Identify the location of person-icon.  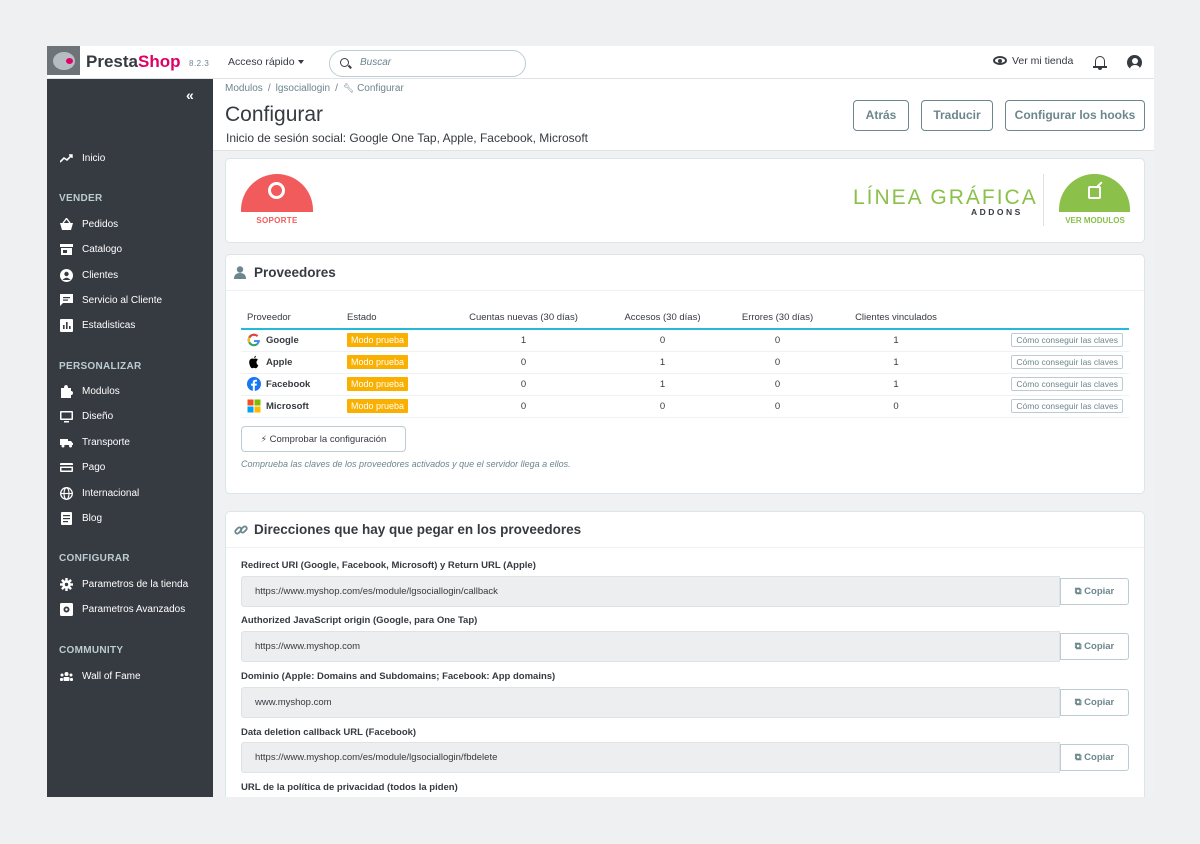
(240, 272).